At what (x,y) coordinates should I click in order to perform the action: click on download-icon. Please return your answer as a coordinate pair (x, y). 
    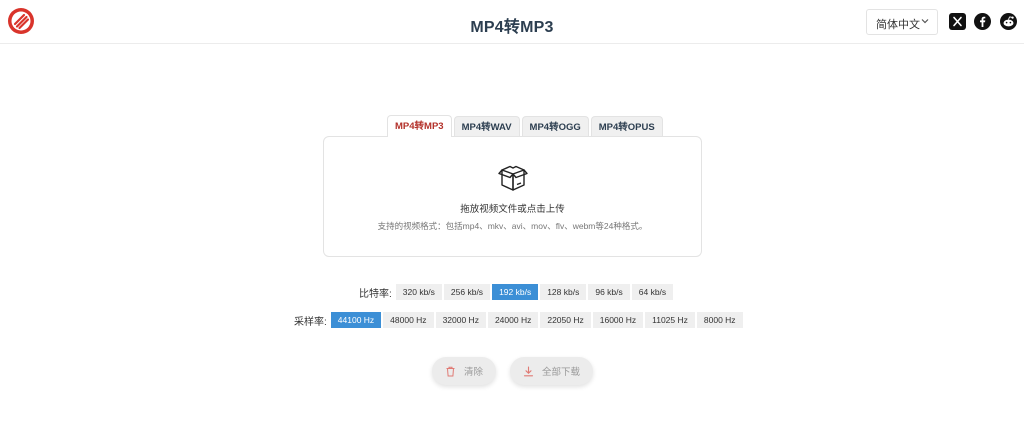
    Looking at the image, I should click on (528, 370).